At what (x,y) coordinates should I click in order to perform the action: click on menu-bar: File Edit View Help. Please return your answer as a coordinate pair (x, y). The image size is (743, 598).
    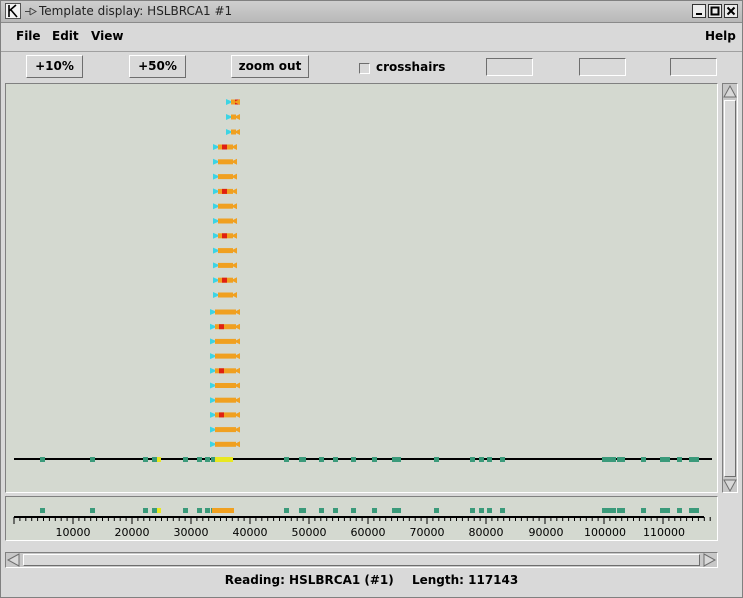
    Looking at the image, I should click on (371, 37).